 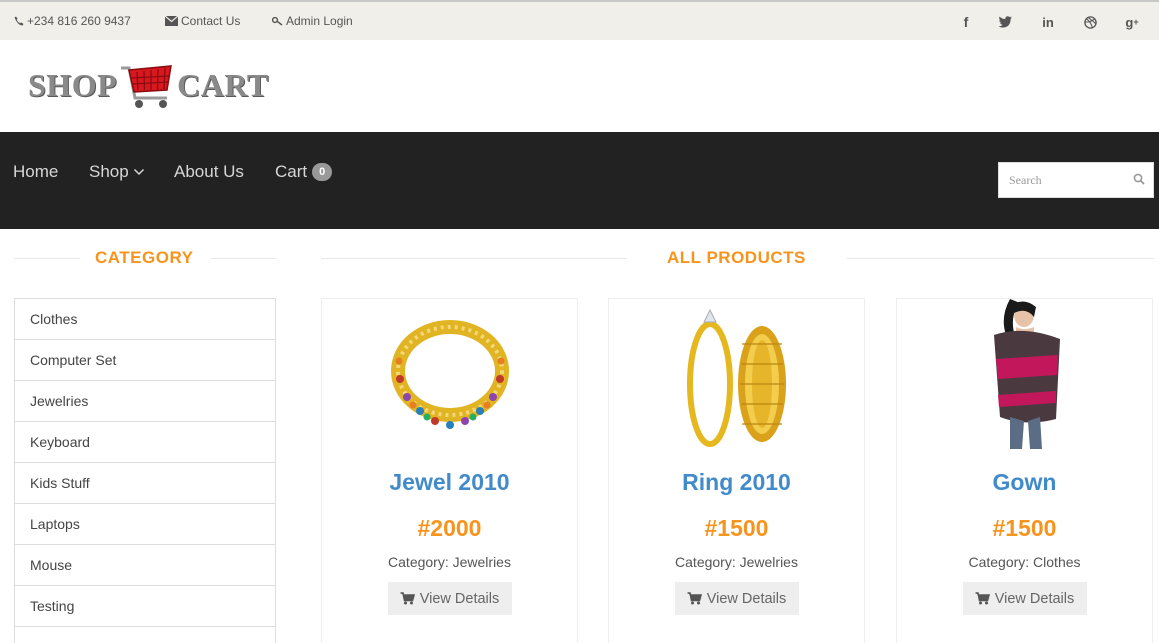 I want to click on nav-shop: Shop, so click(x=117, y=172).